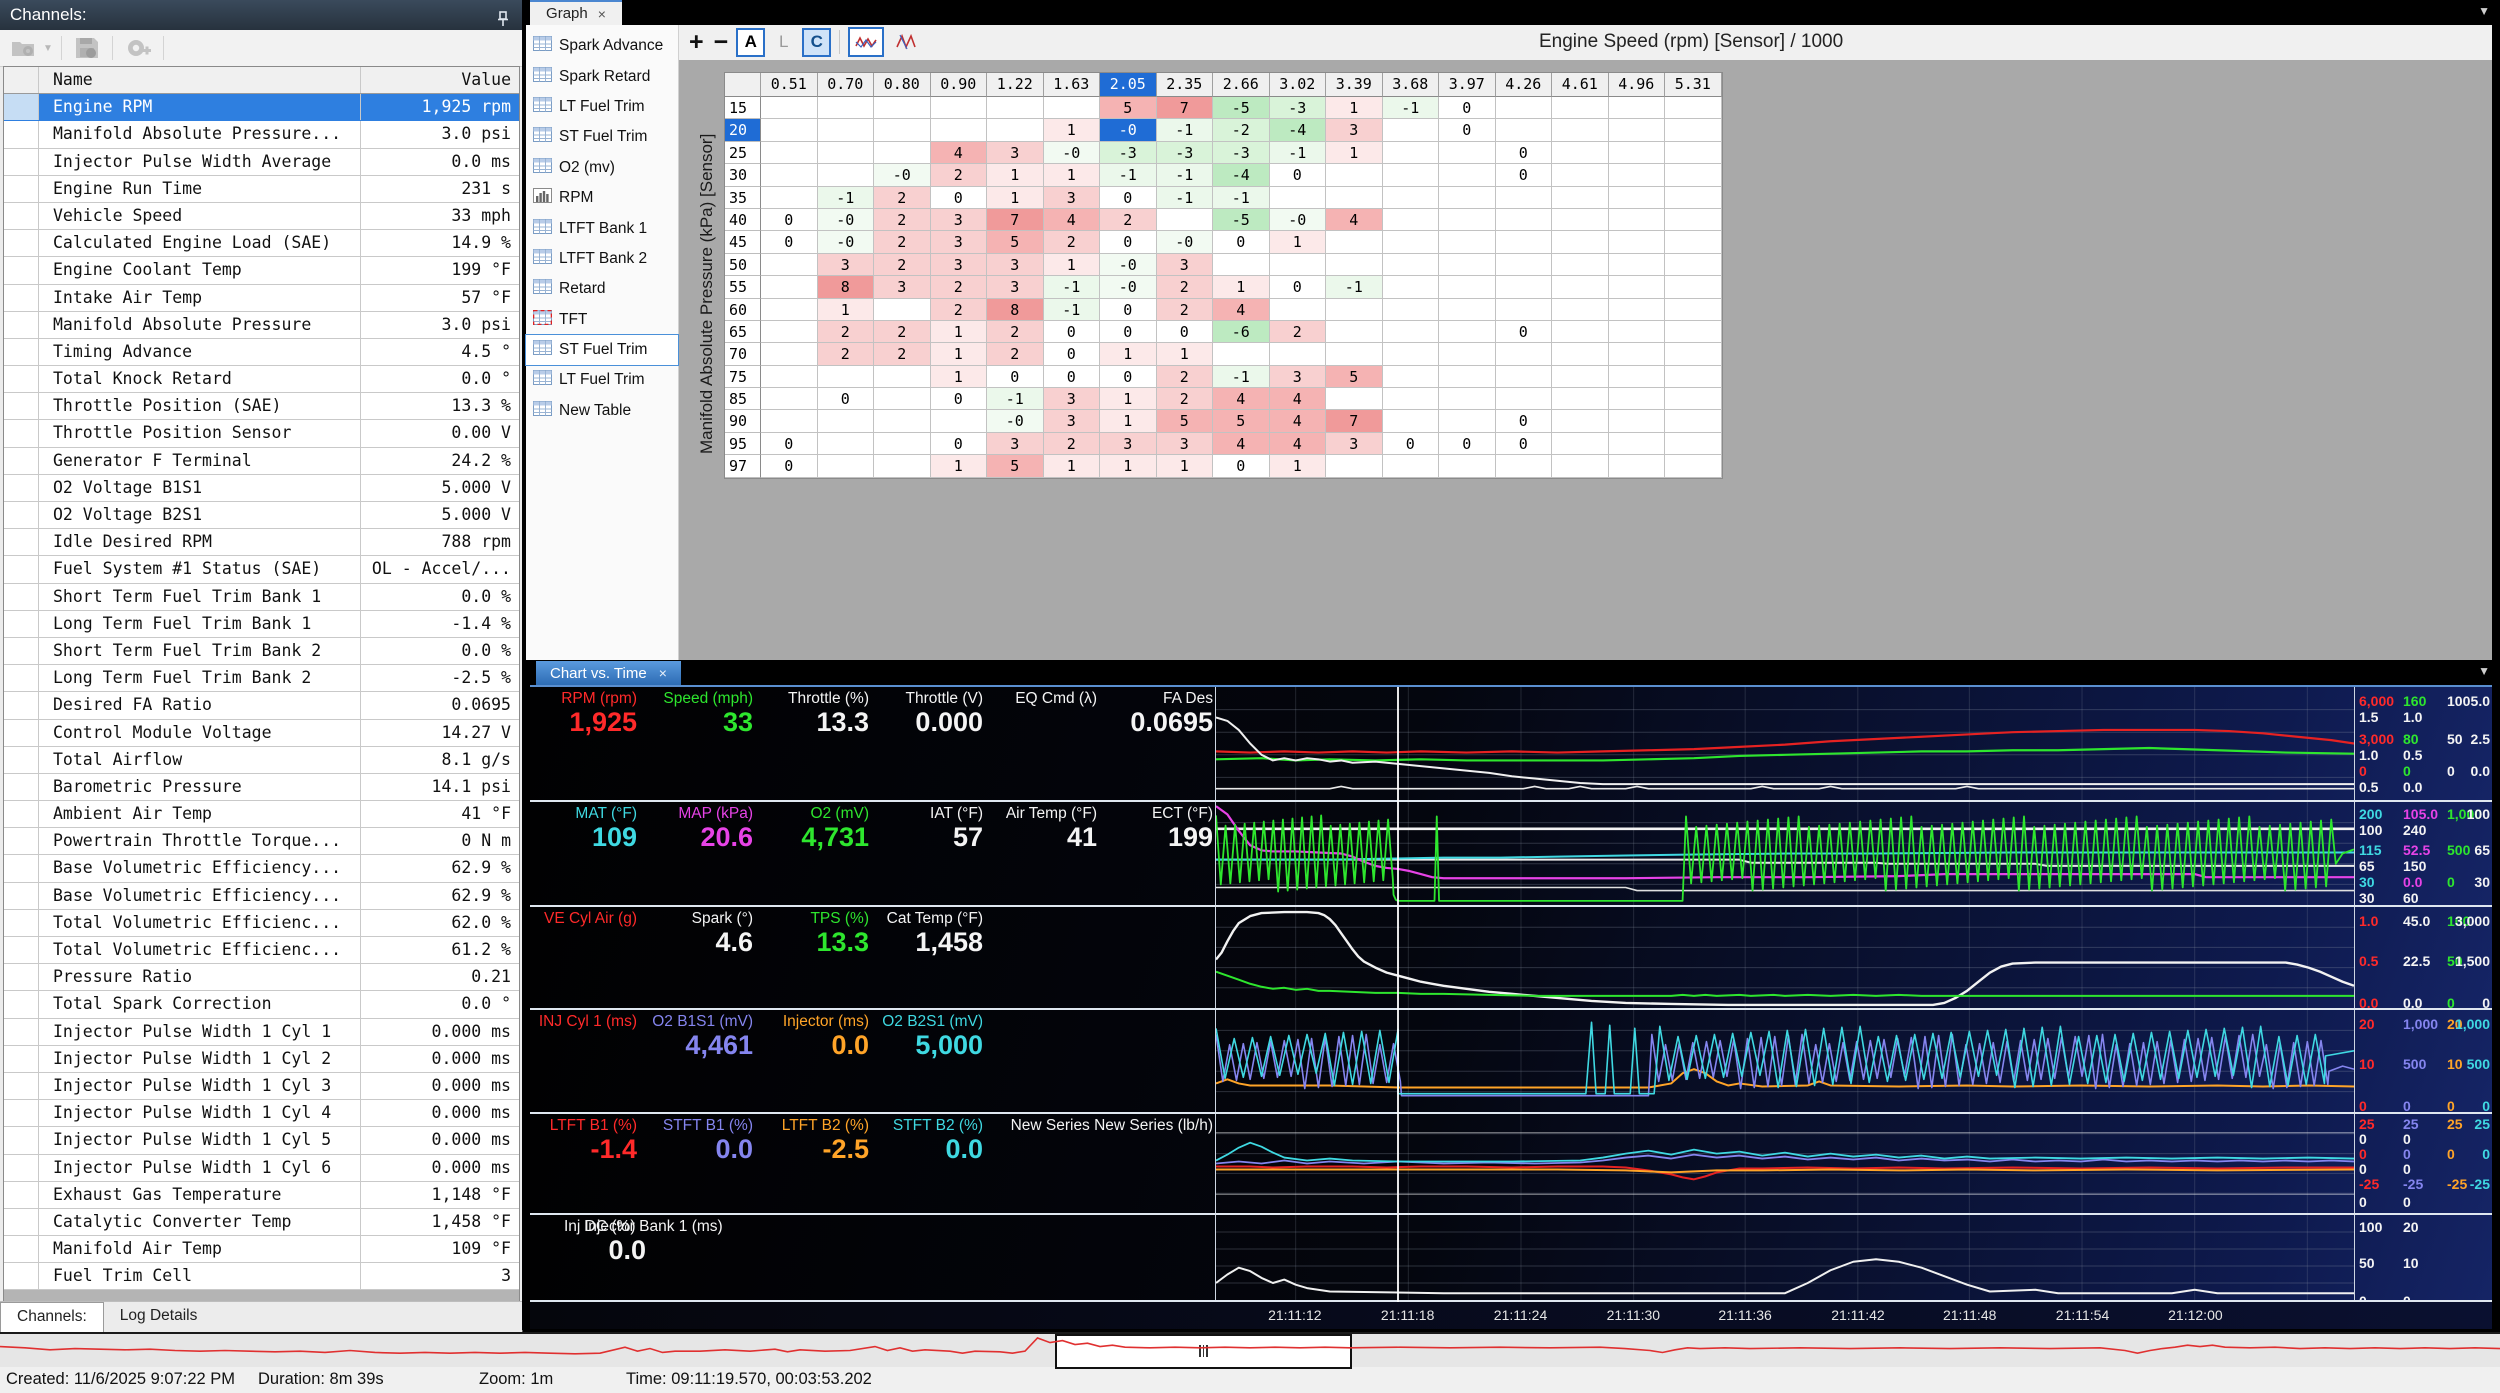  I want to click on row-header: 20, so click(743, 130).